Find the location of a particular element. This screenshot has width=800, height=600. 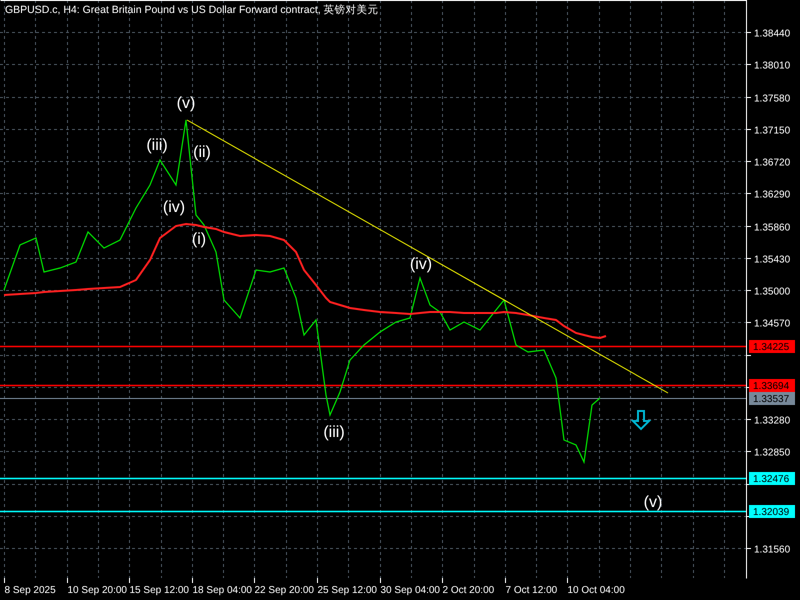

price-axis-label: 1.38010 is located at coordinates (772, 66).